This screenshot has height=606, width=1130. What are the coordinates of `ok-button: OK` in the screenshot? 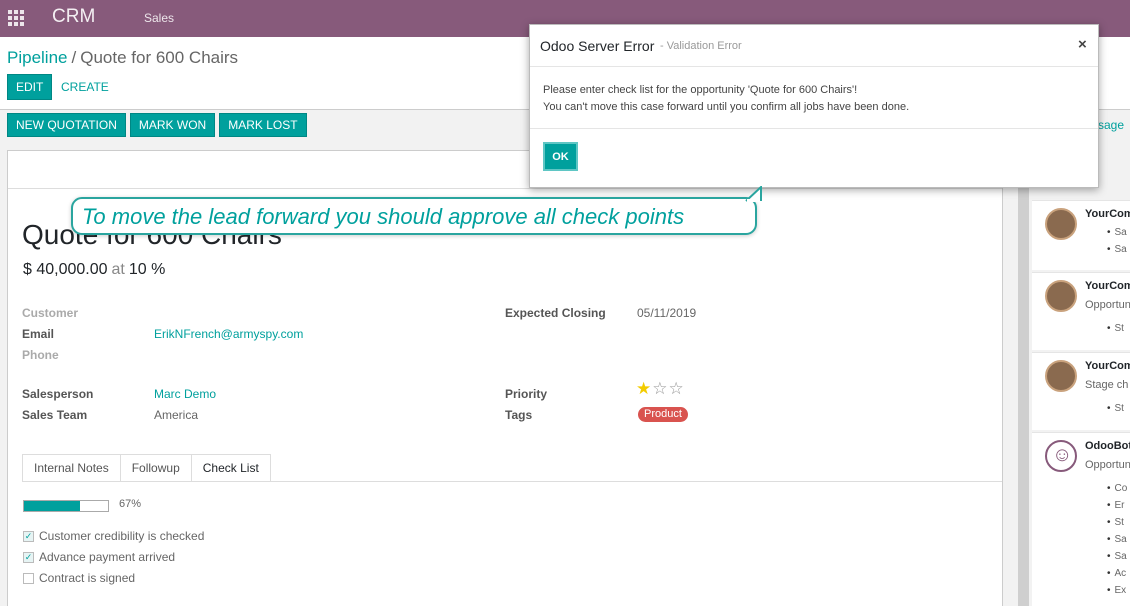 It's located at (560, 156).